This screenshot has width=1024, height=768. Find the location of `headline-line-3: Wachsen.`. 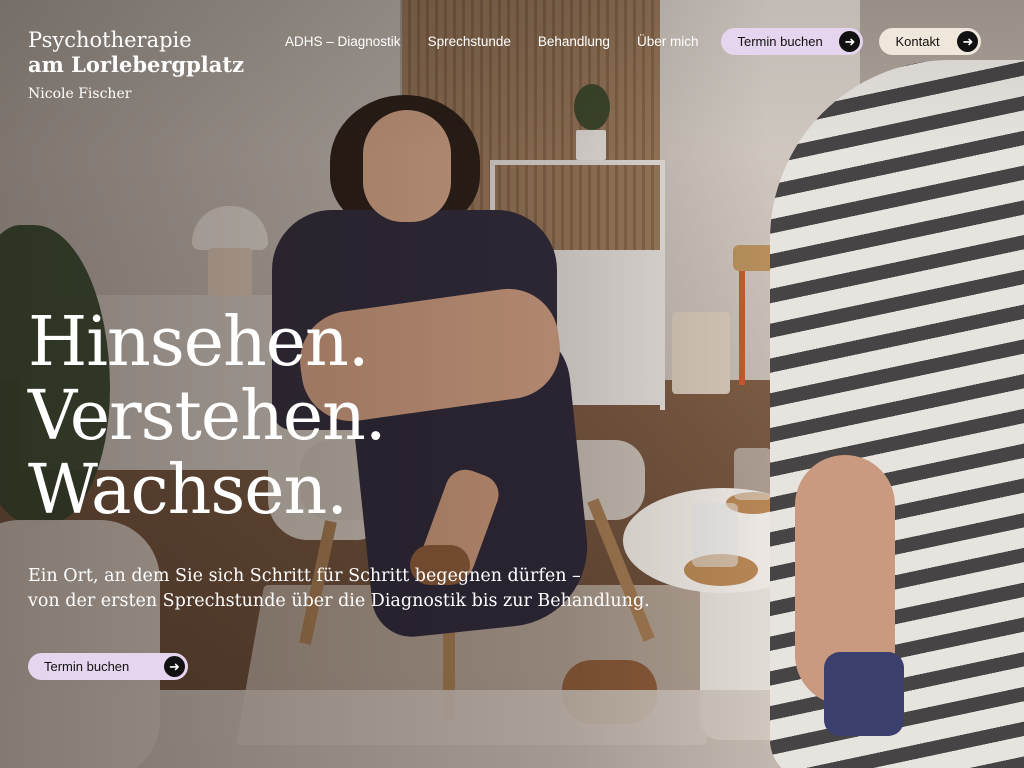

headline-line-3: Wachsen. is located at coordinates (188, 490).